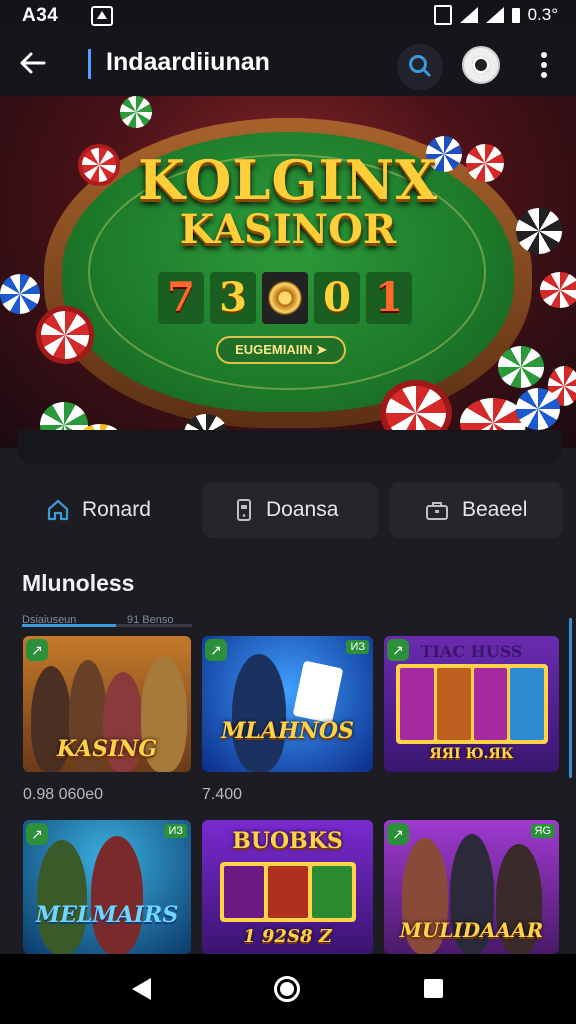 The height and width of the screenshot is (1024, 576). I want to click on search-icon, so click(420, 66).